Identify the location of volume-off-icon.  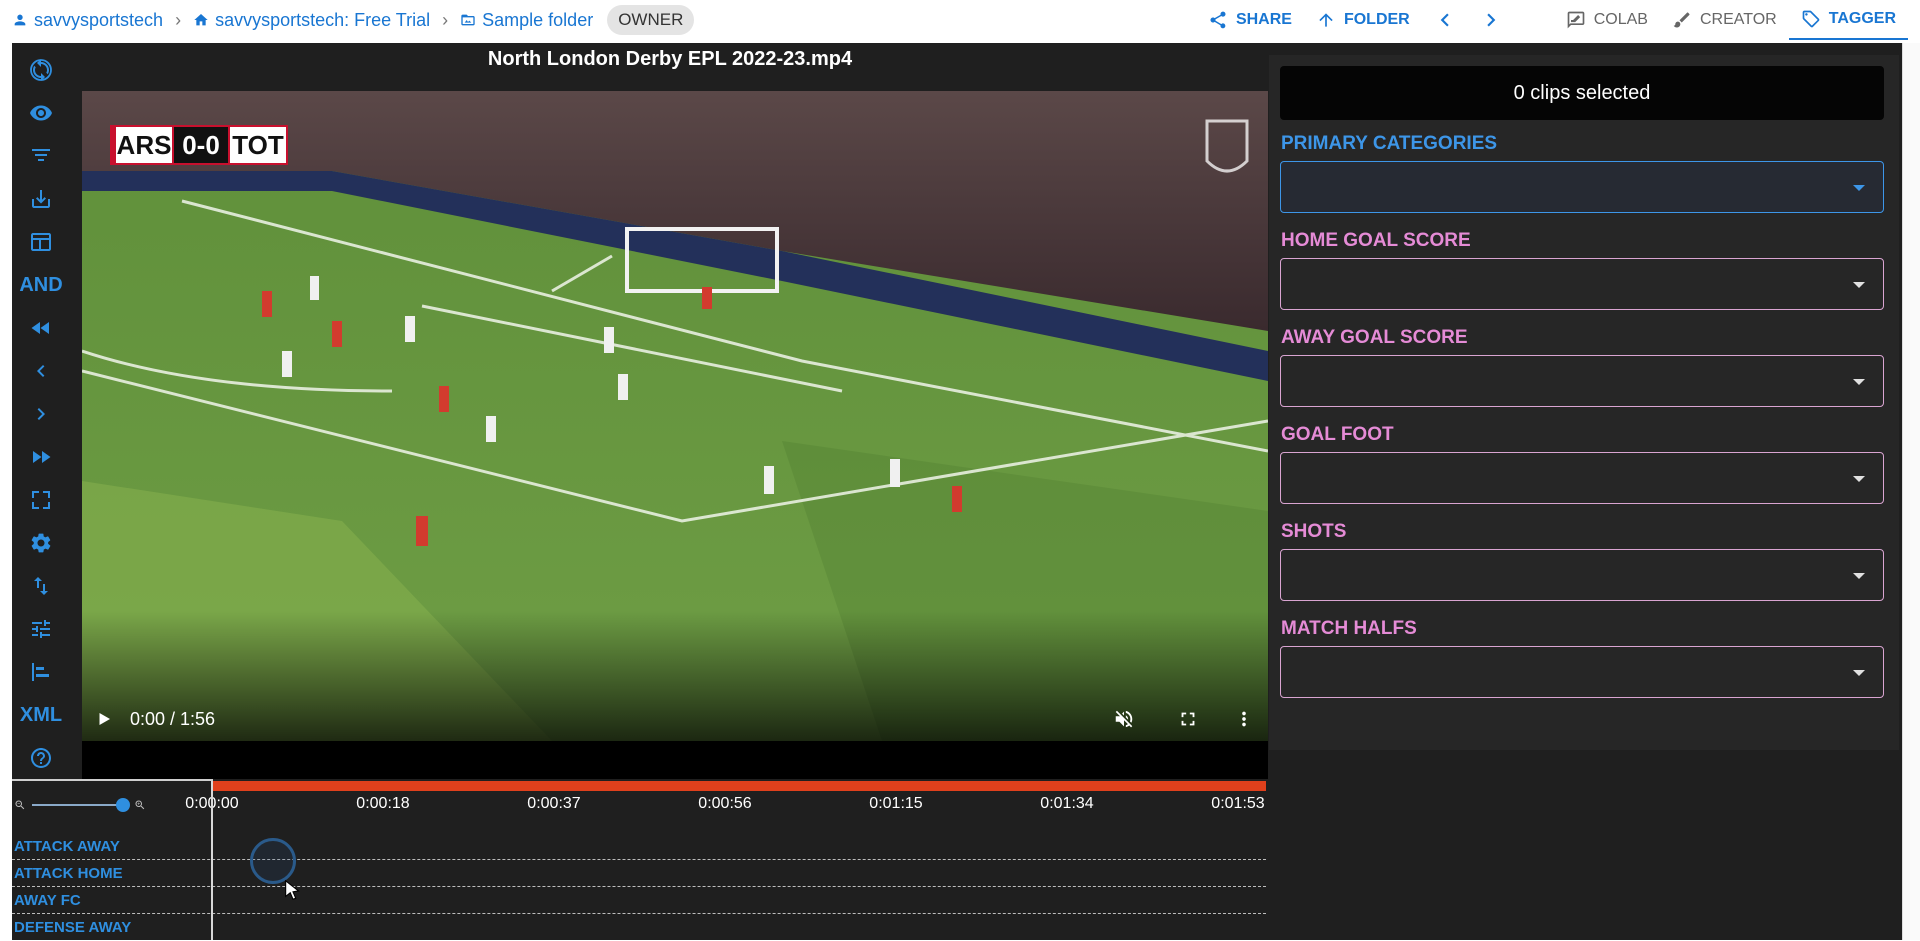
(1124, 719).